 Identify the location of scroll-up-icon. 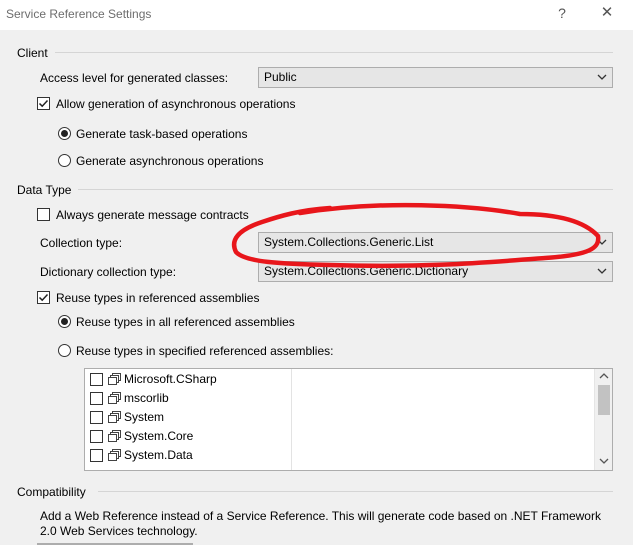
(604, 376).